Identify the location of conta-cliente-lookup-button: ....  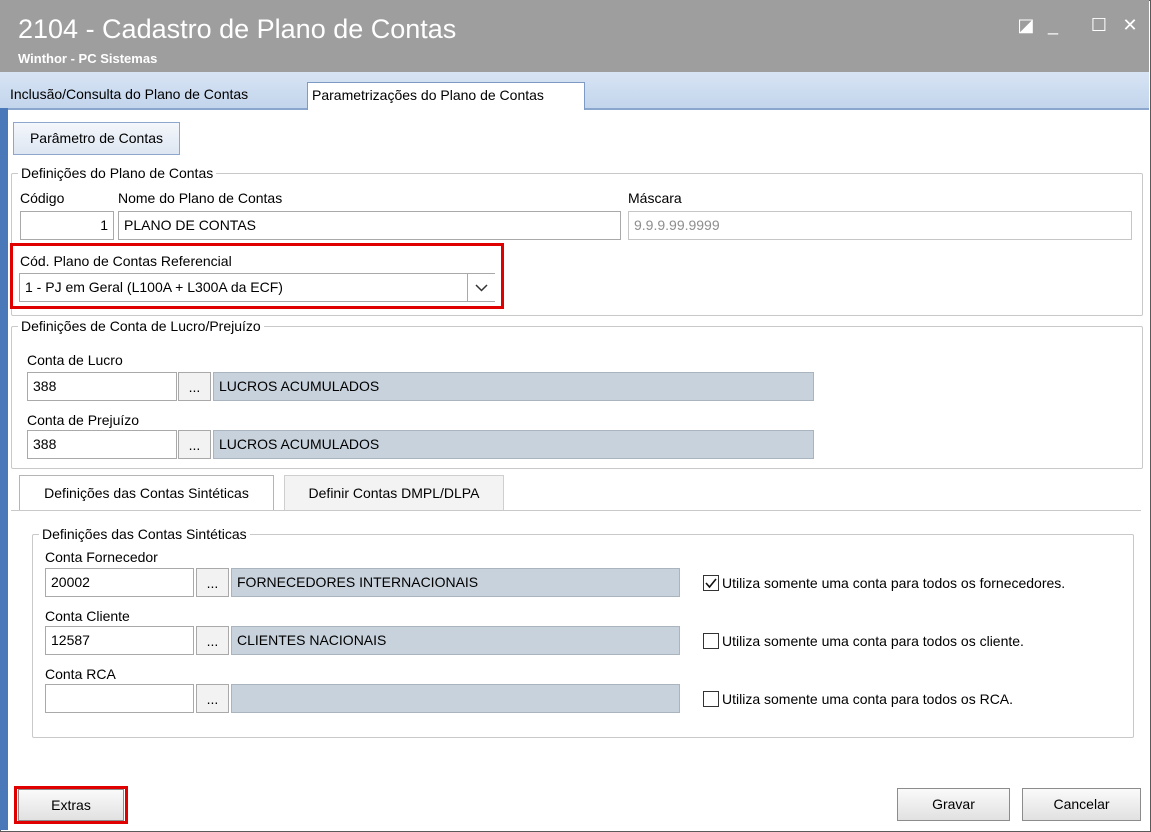
(212, 640).